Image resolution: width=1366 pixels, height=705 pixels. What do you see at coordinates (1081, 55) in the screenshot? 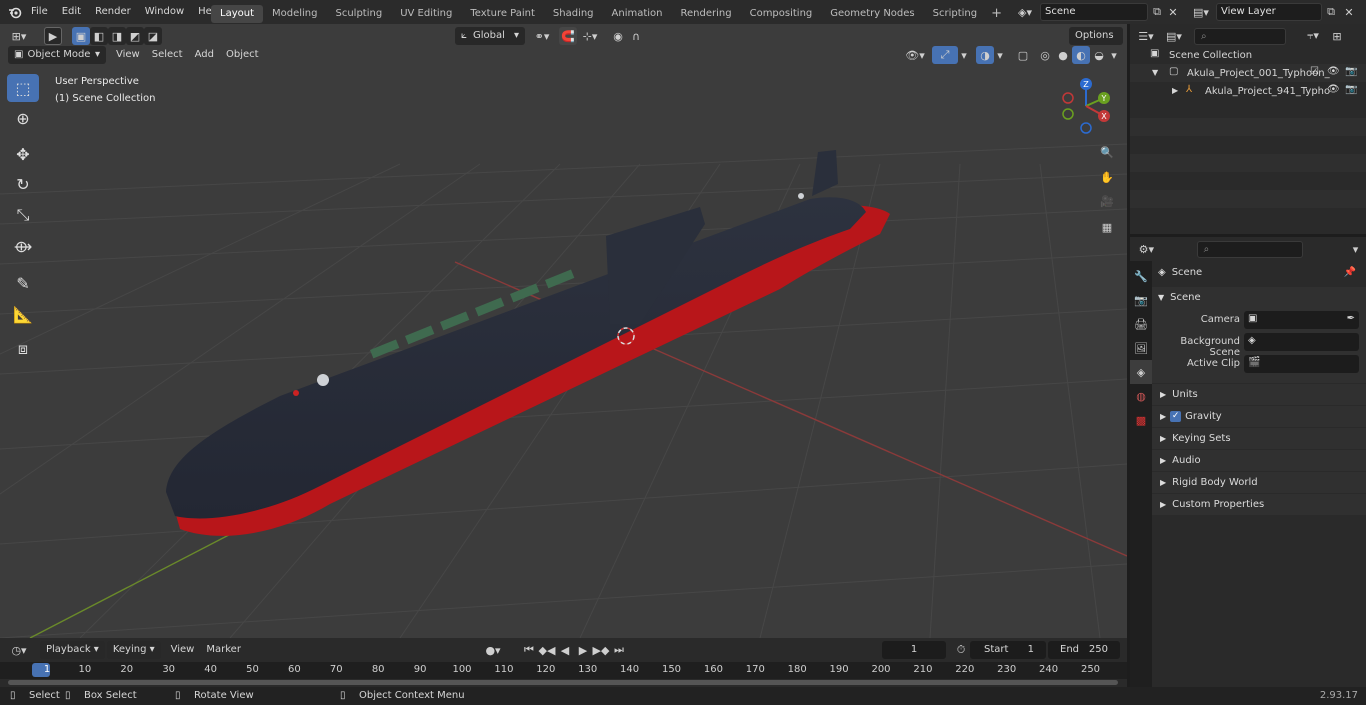
I see `shading-material-icon: ◐` at bounding box center [1081, 55].